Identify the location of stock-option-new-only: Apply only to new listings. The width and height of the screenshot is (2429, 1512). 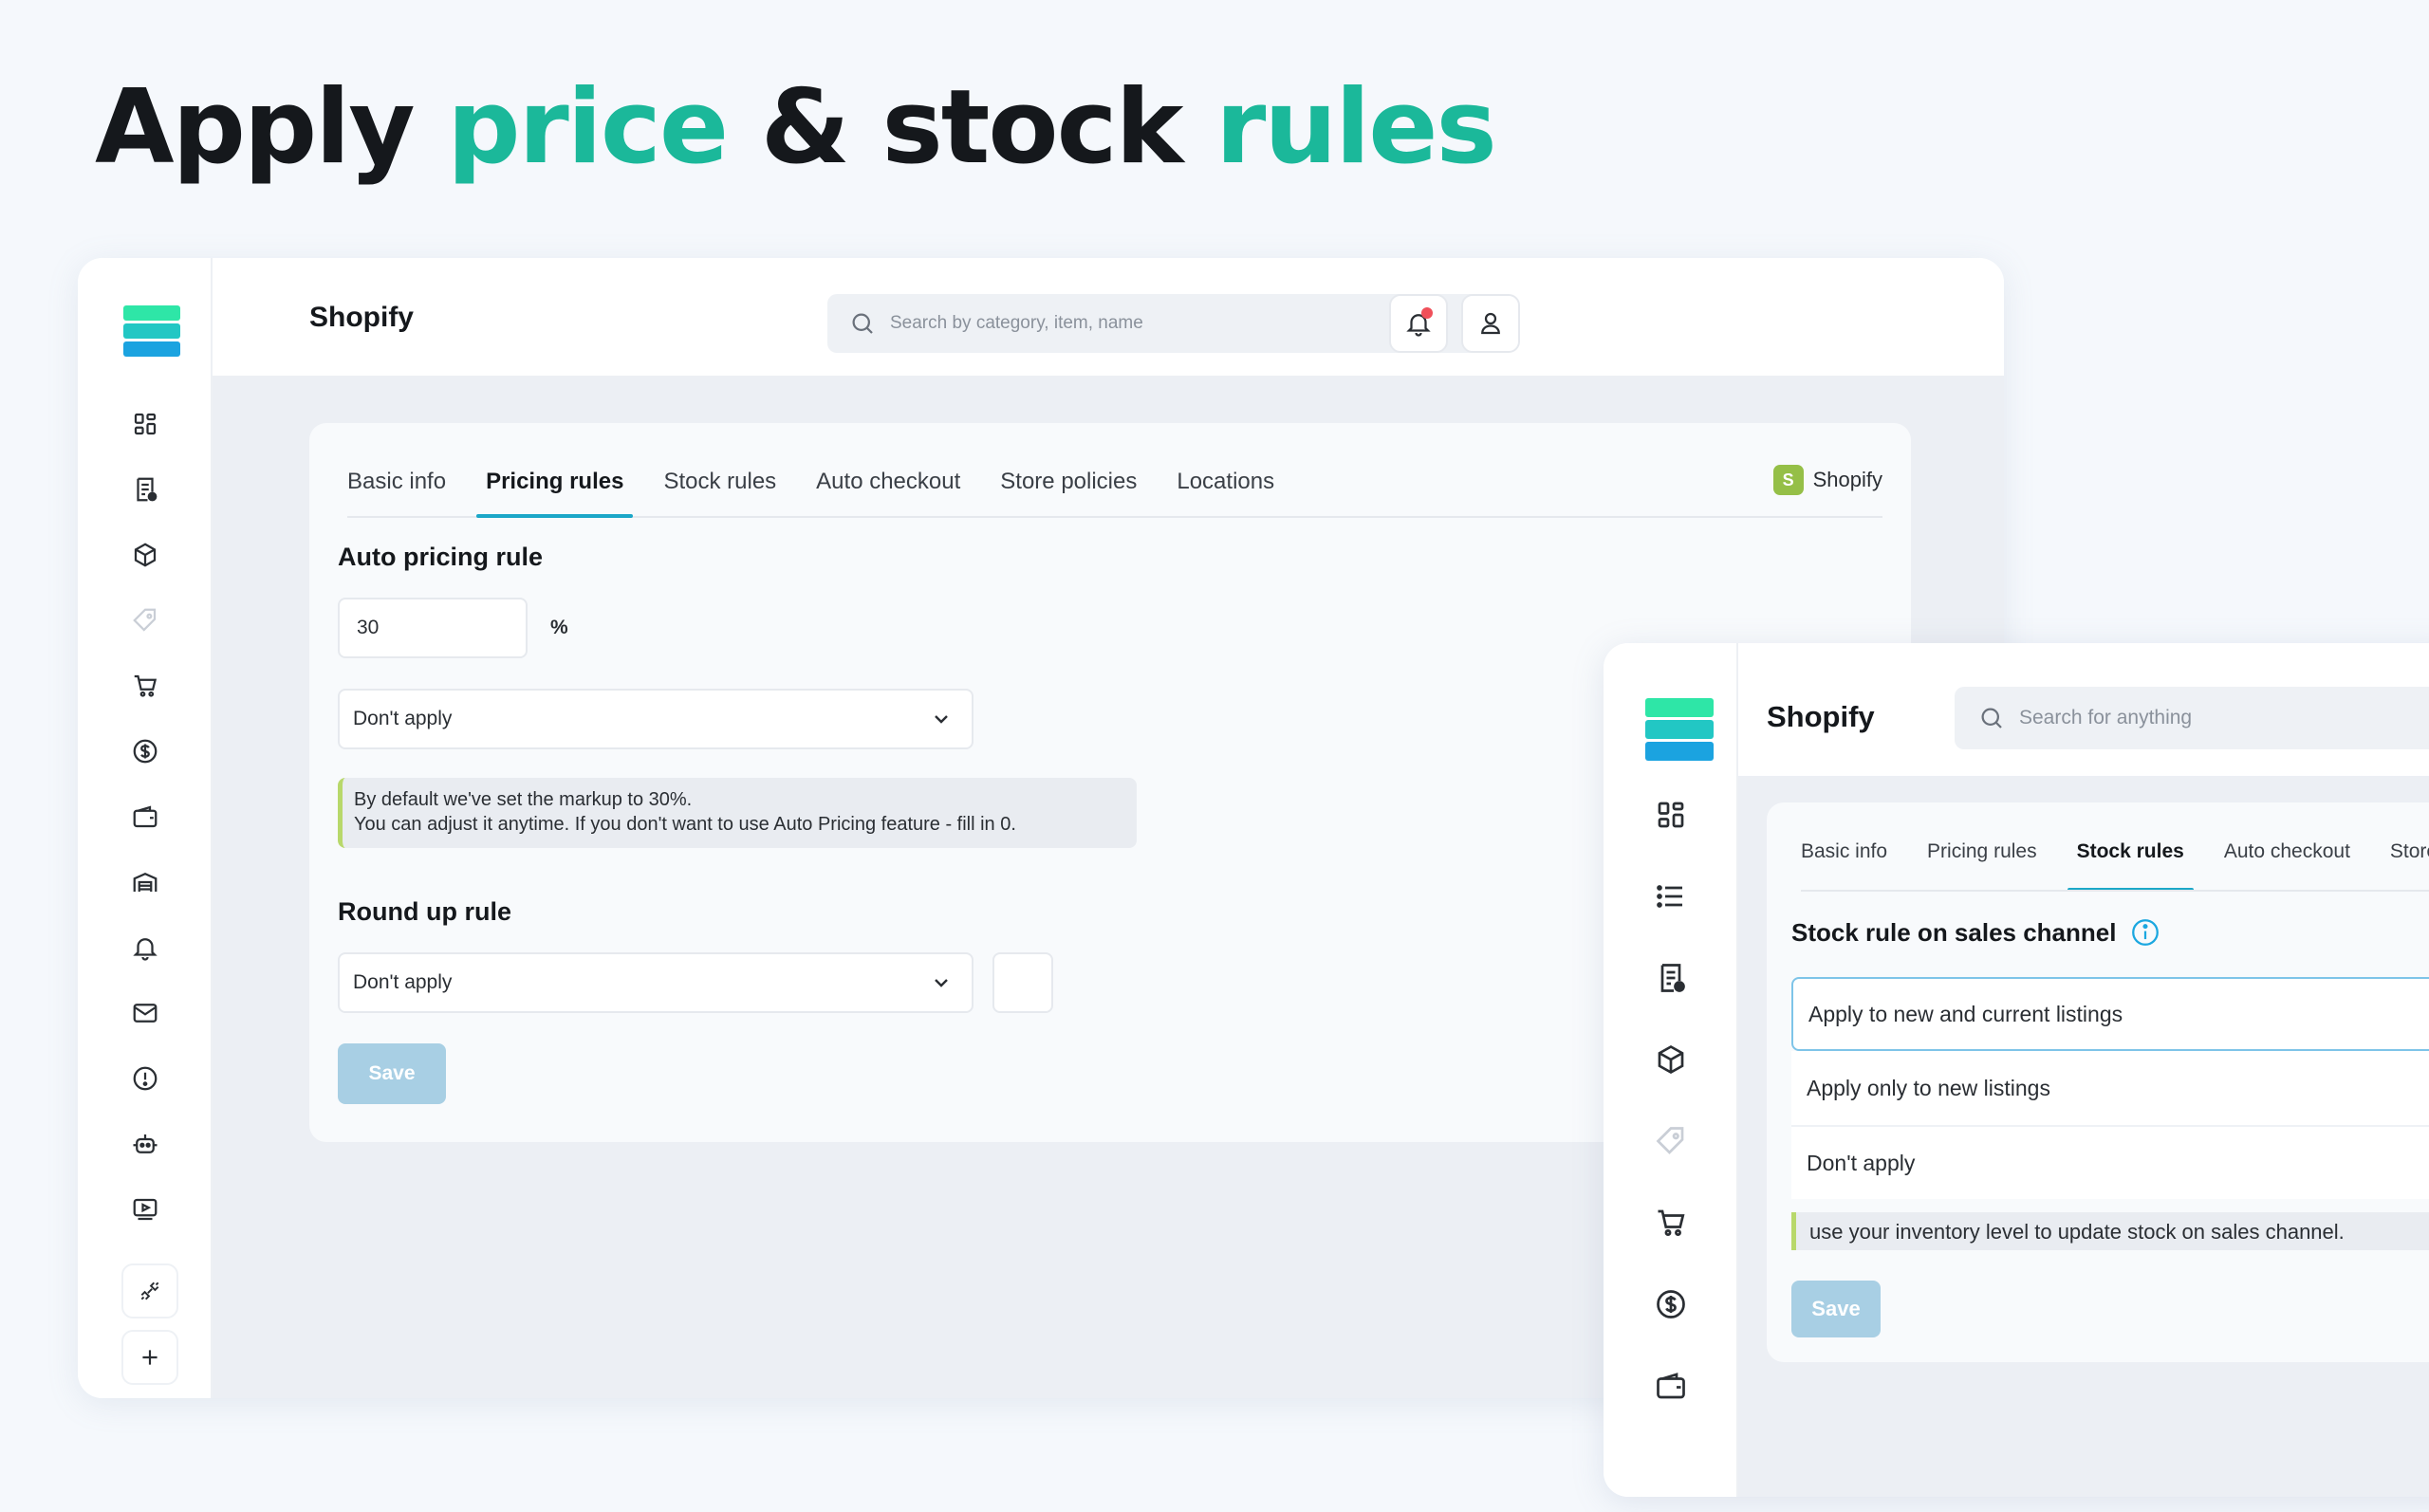
(2110, 1089).